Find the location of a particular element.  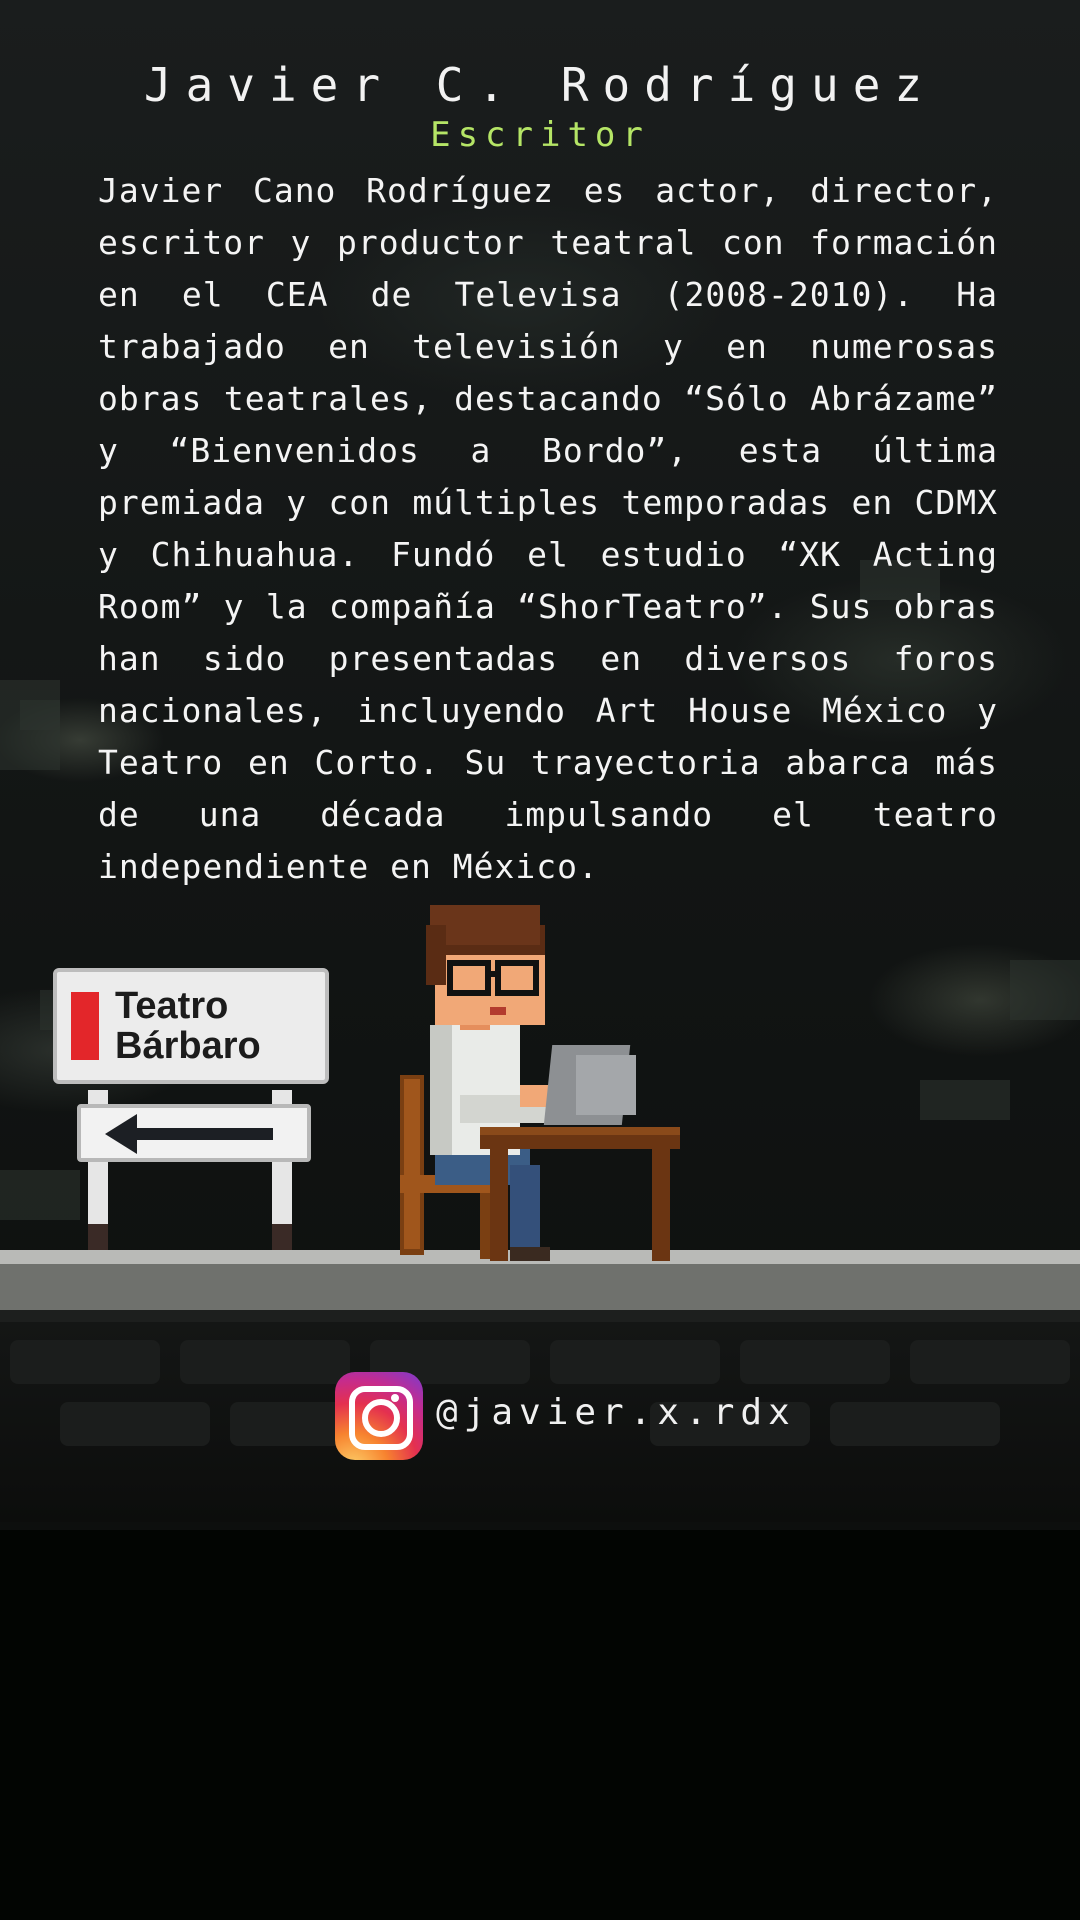

direction-sign is located at coordinates (194, 1133).